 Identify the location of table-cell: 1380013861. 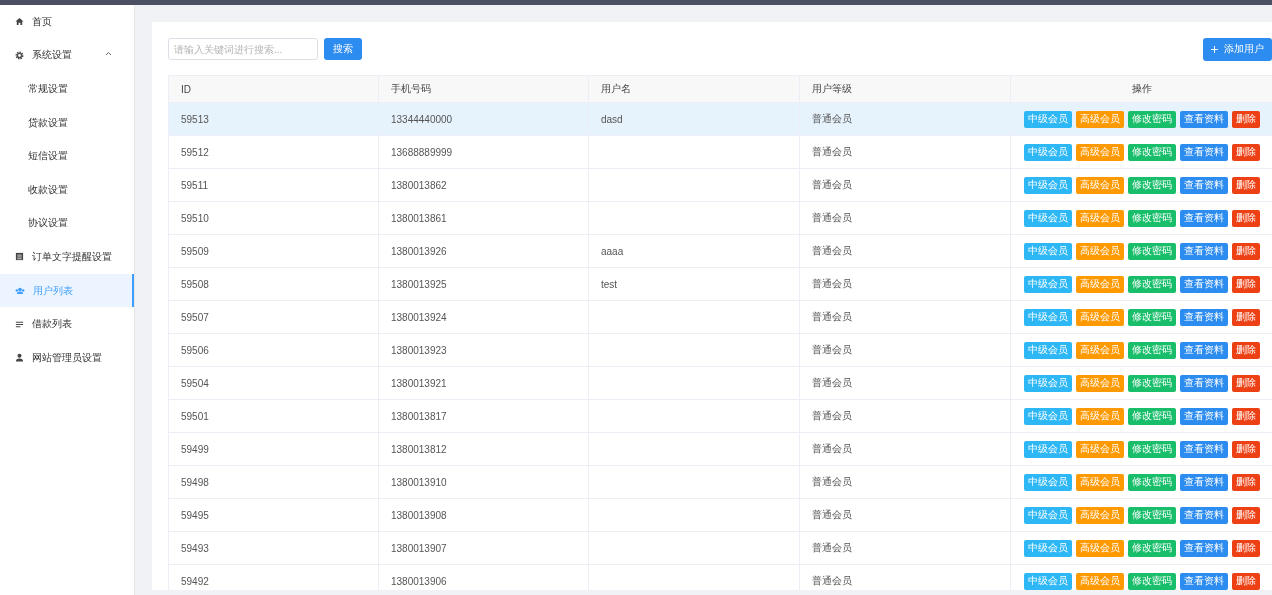
(483, 218).